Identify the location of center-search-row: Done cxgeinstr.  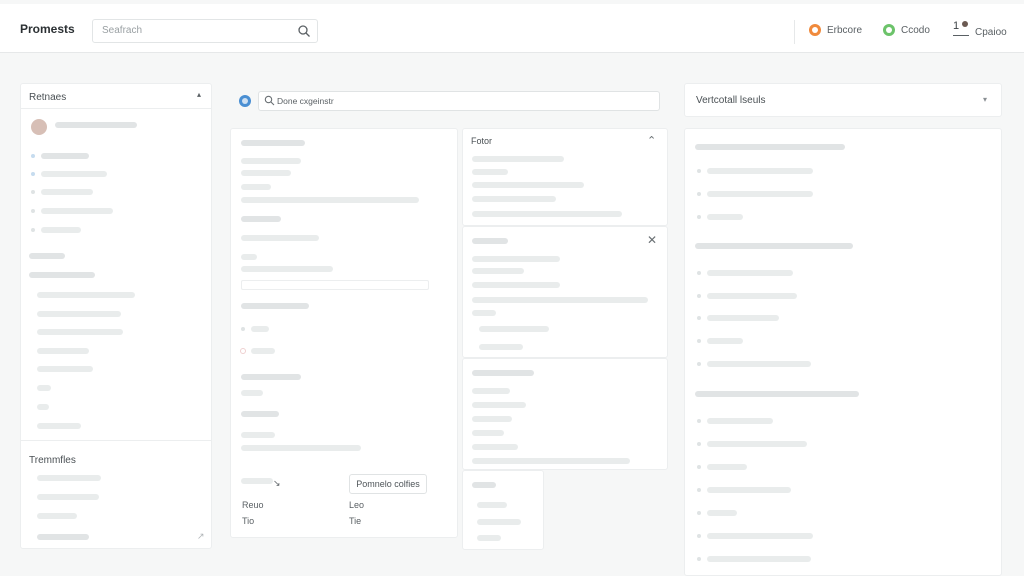
(449, 101).